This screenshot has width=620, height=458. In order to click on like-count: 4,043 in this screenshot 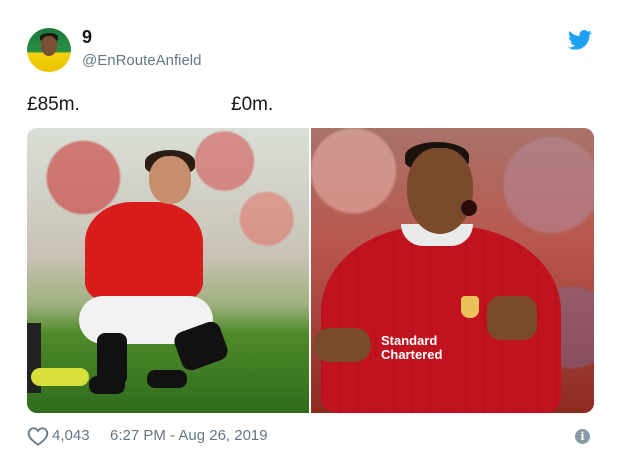, I will do `click(71, 435)`.